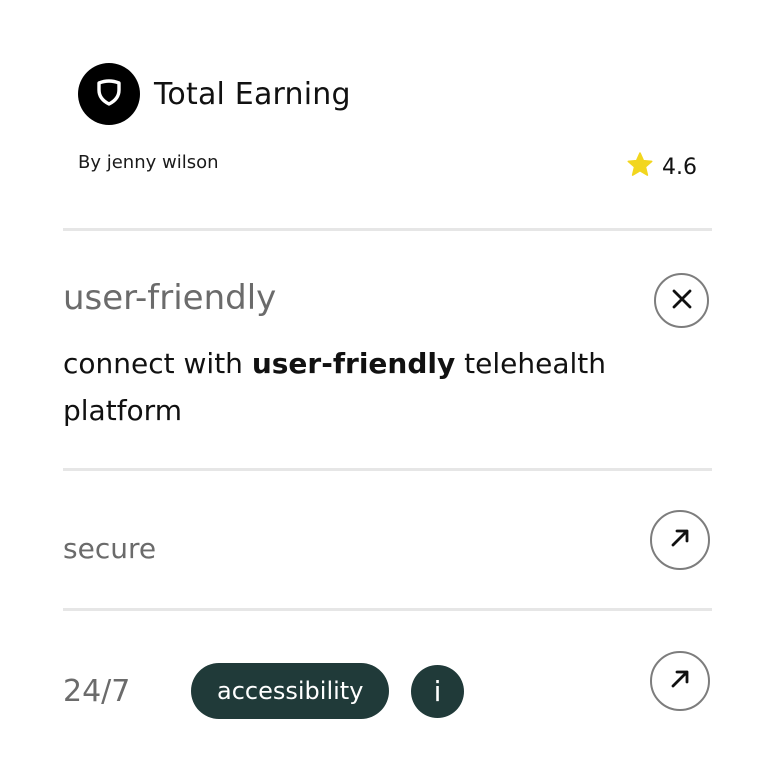  What do you see at coordinates (290, 691) in the screenshot?
I see `accessibility-tag: accessibility` at bounding box center [290, 691].